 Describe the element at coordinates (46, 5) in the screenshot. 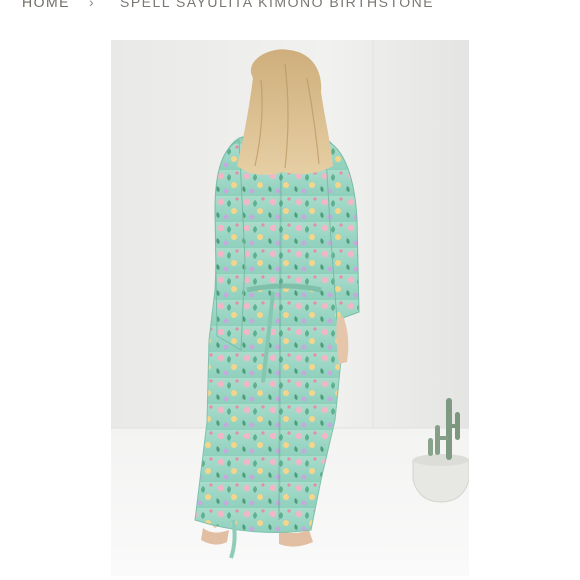

I see `breadcrumb-home-link: HOME` at that location.